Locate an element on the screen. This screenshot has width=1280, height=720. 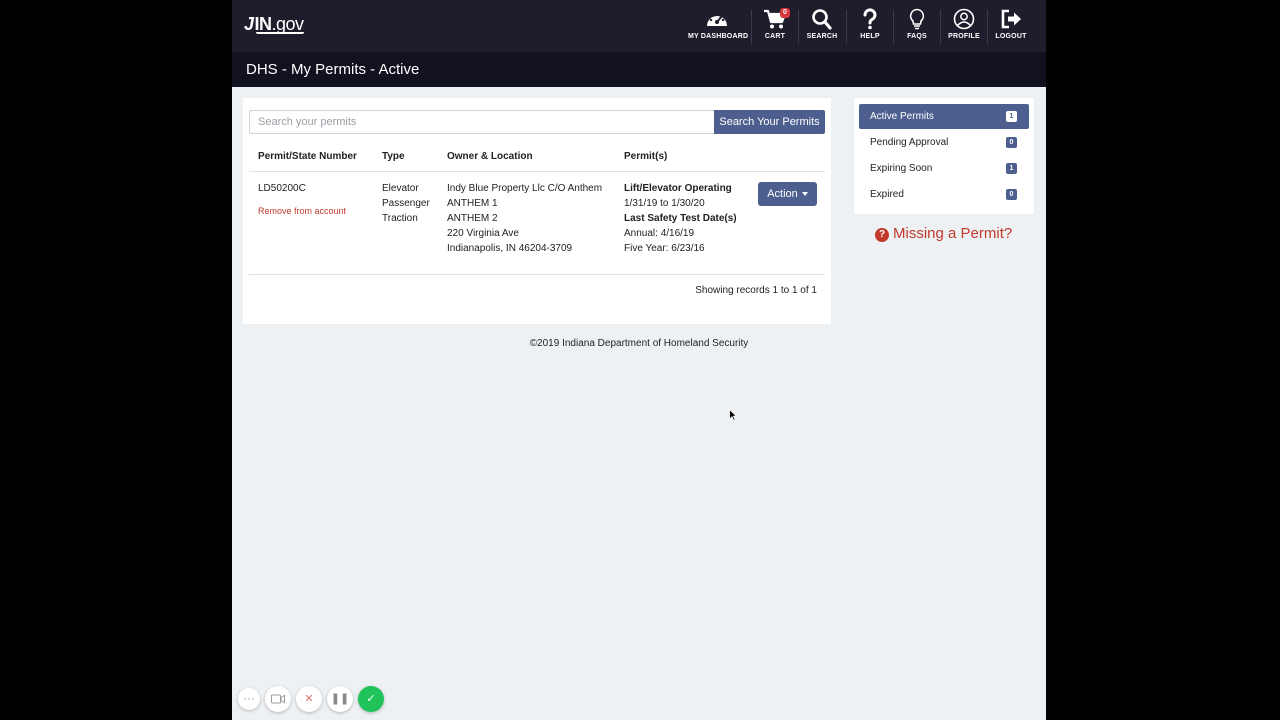
action-label: Action is located at coordinates (782, 194).